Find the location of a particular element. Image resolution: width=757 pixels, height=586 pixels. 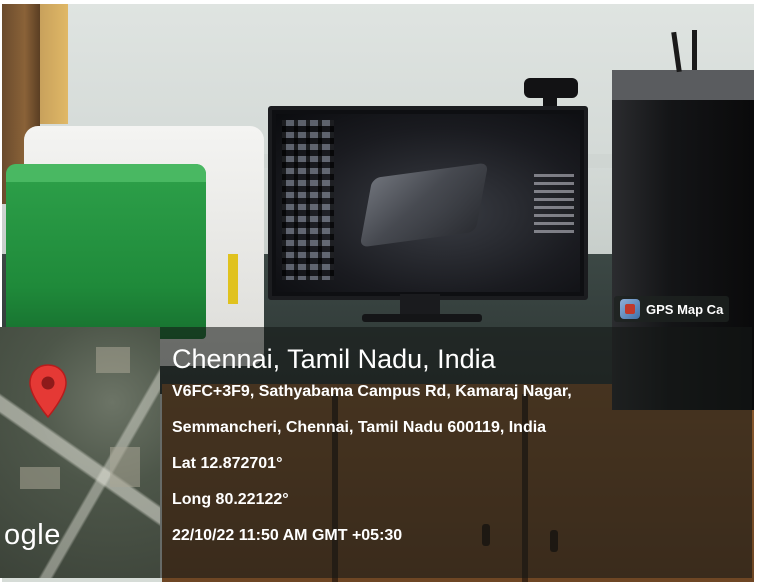

latitude: Lat 12.872701° is located at coordinates (227, 463).